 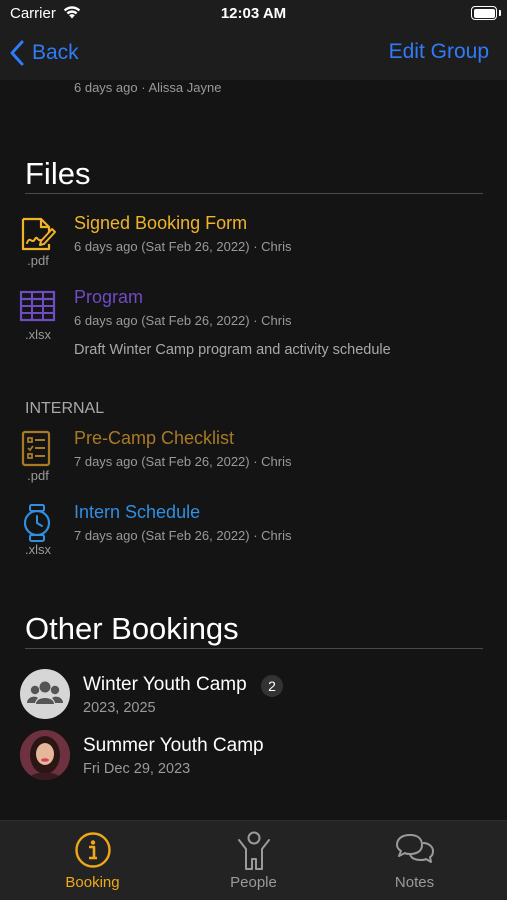 I want to click on tab-booking: Booking, so click(x=92, y=860).